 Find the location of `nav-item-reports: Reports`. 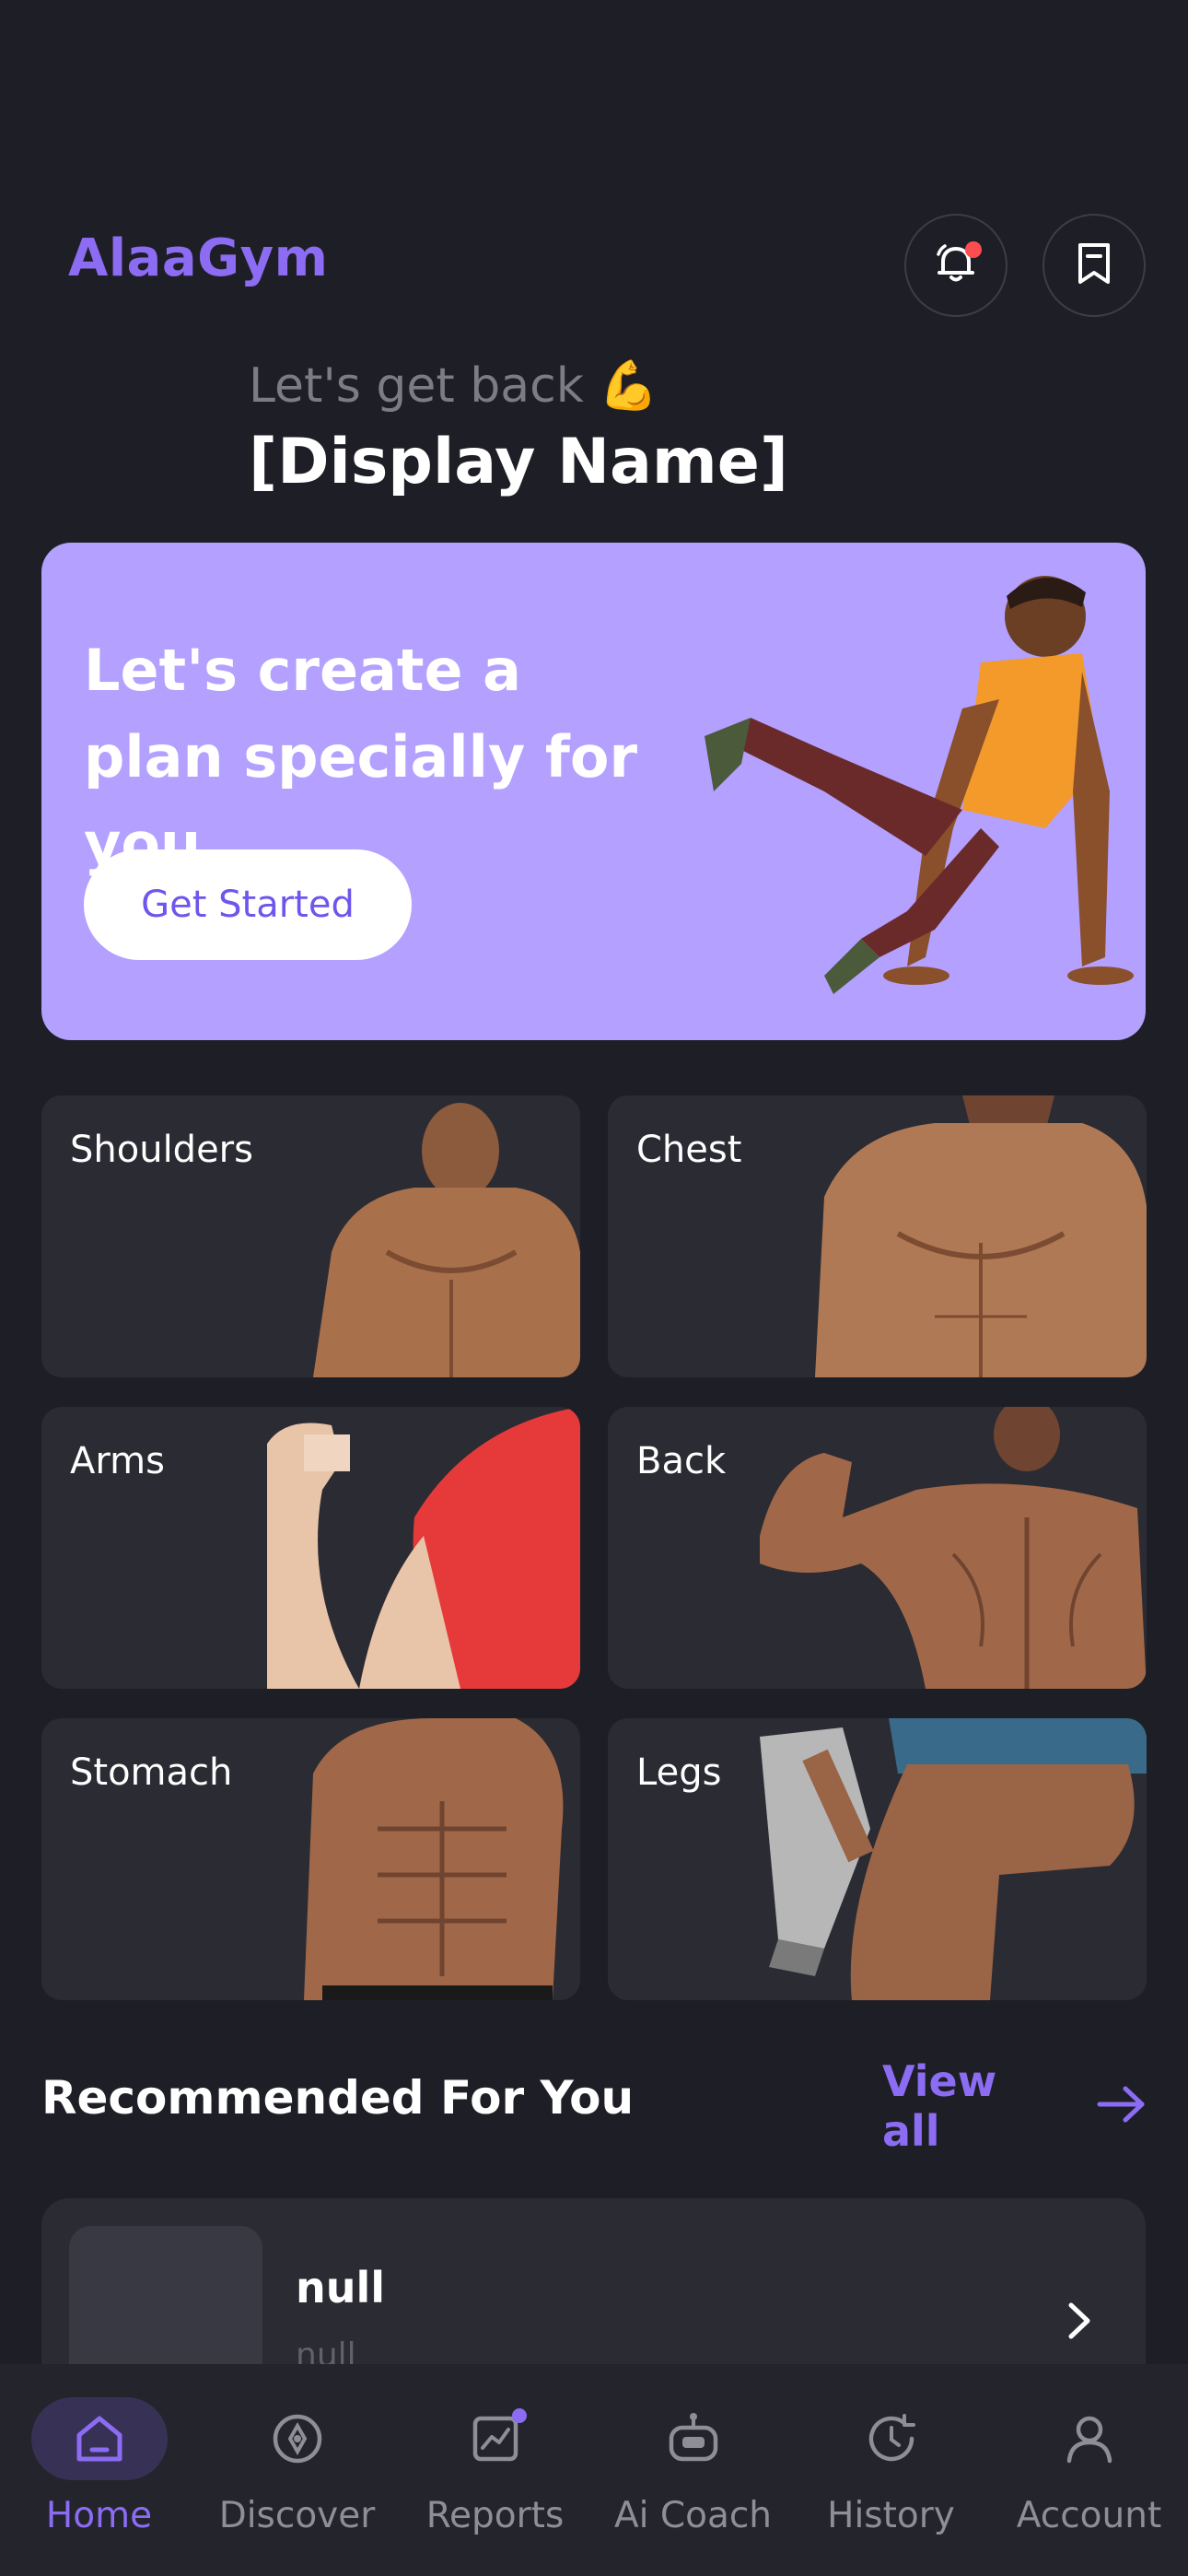

nav-item-reports: Reports is located at coordinates (495, 2466).